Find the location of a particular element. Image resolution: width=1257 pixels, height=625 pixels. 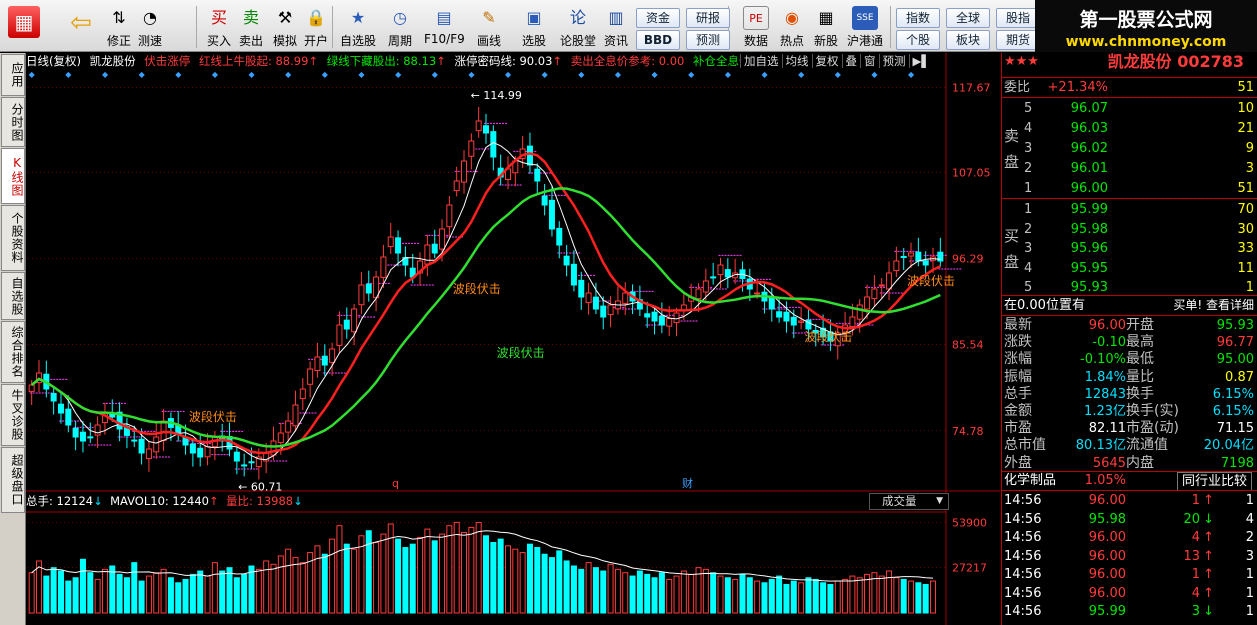

chart-tab-0: 加自选 is located at coordinates (761, 61).